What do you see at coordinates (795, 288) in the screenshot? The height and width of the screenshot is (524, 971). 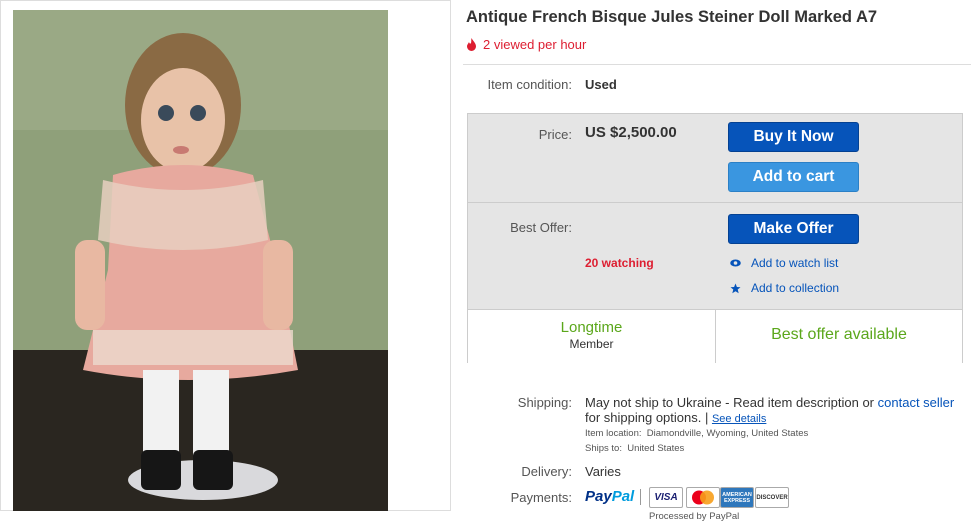 I see `collection-label: Add to collection` at bounding box center [795, 288].